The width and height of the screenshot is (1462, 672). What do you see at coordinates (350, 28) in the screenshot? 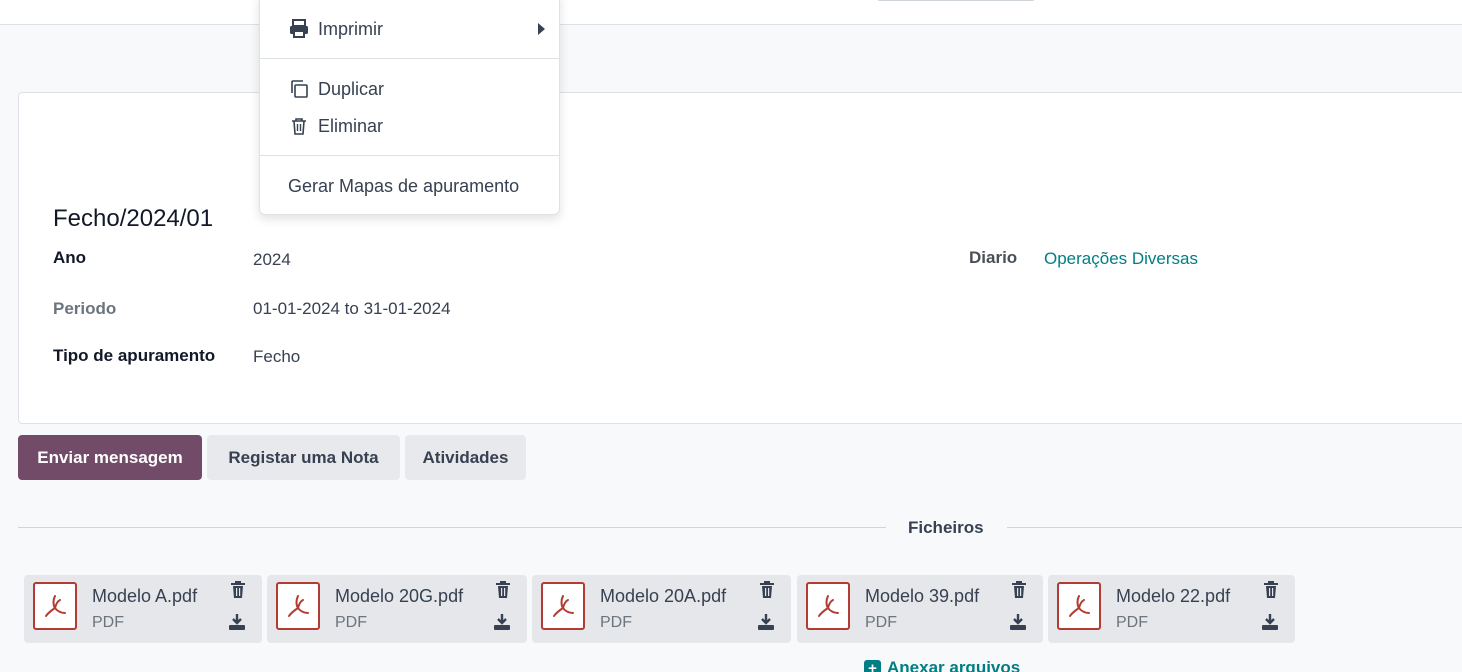
I see `menu-item-label: Imprimir` at bounding box center [350, 28].